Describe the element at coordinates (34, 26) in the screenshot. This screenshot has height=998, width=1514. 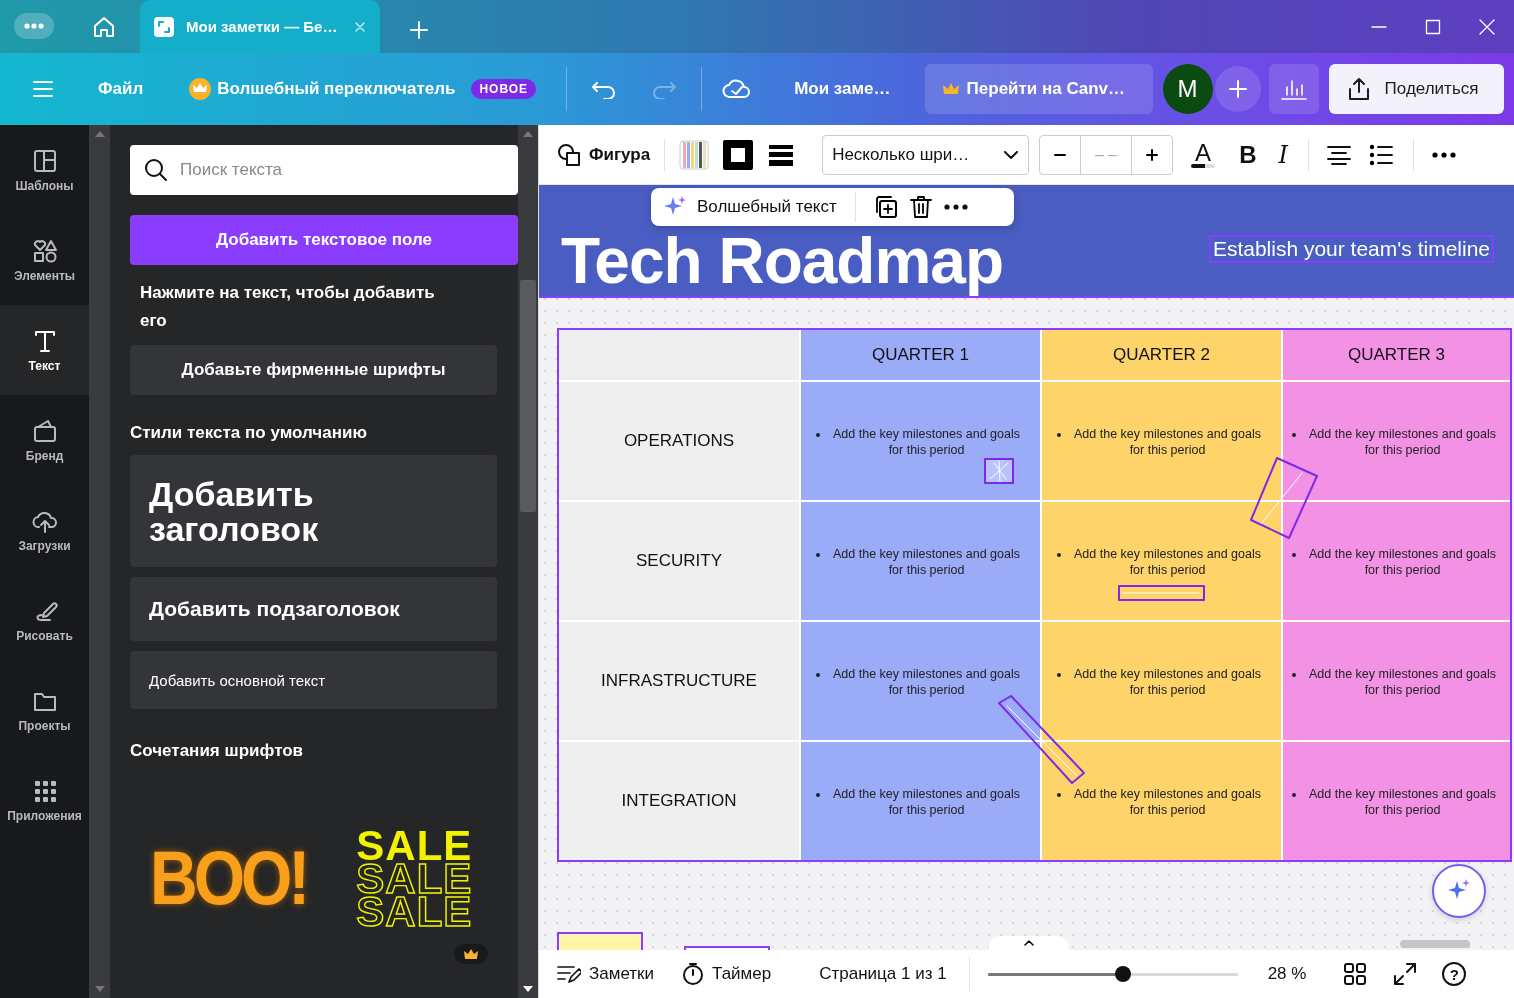
I see `more-menu-button` at that location.